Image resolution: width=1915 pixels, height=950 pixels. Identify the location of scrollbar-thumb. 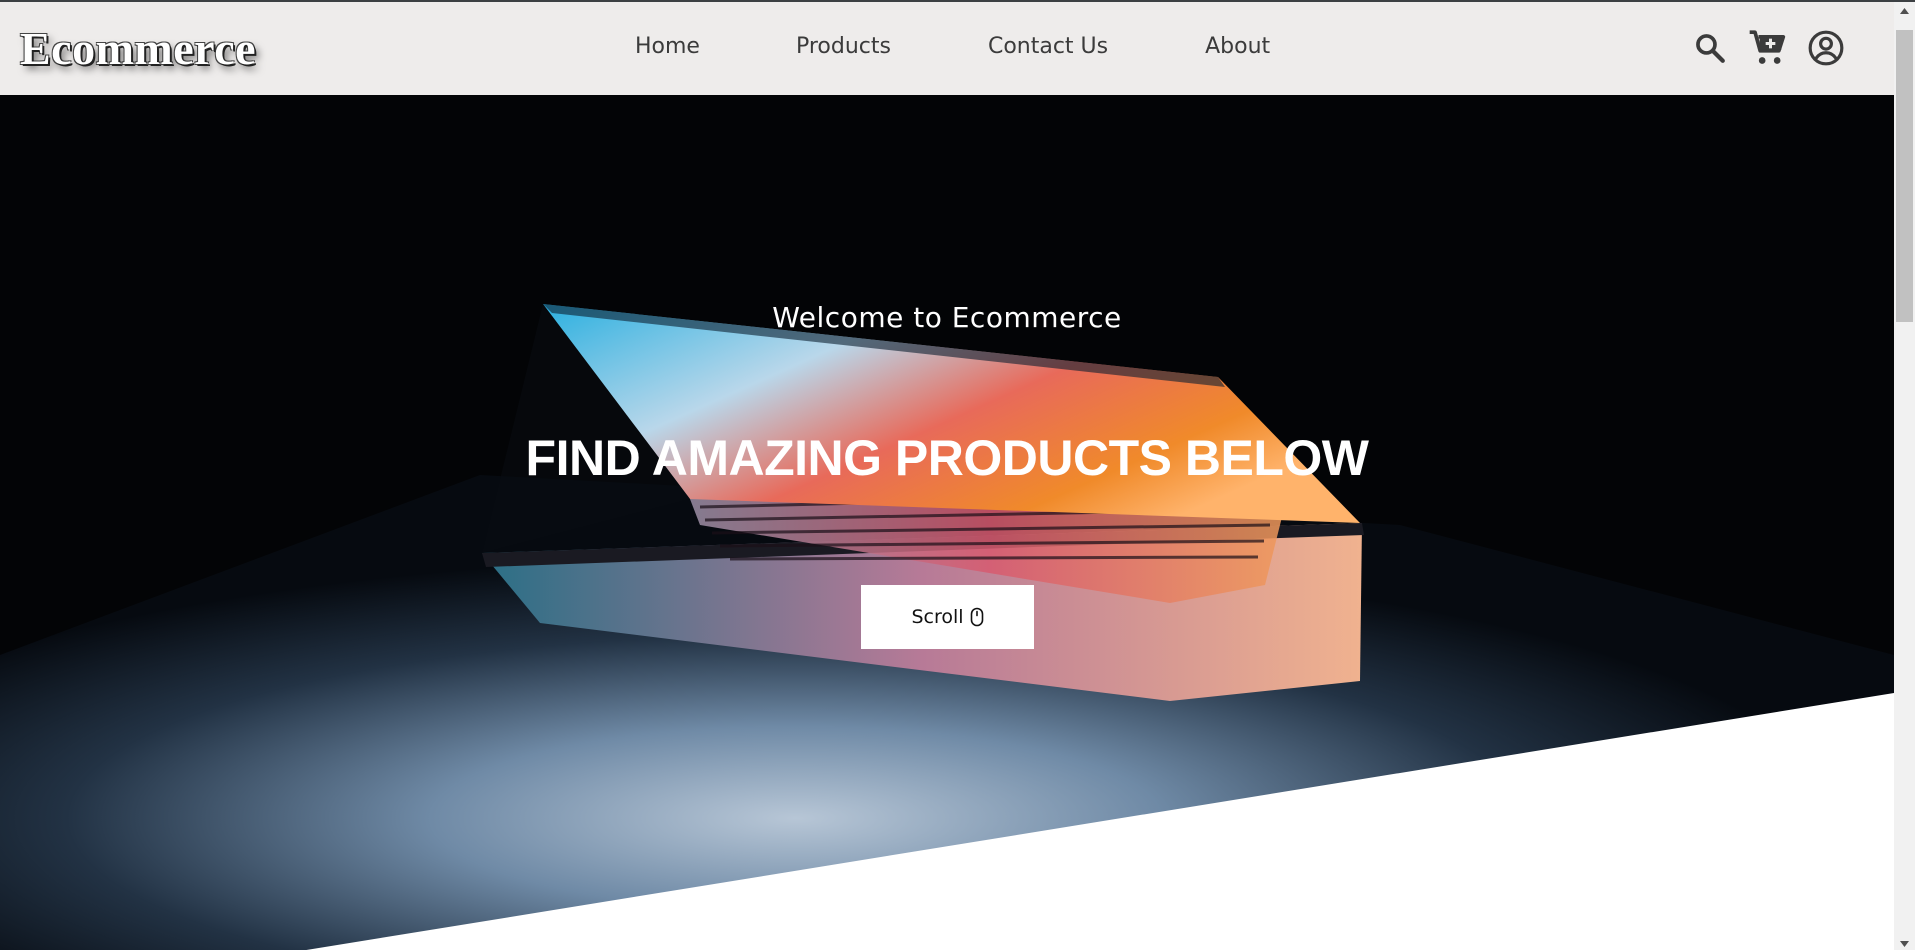
(1904, 176).